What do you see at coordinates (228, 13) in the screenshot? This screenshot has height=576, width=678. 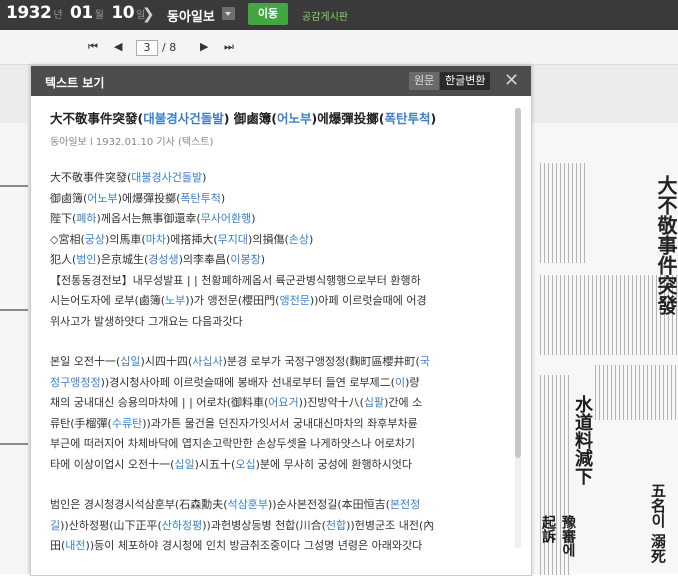 I see `dropdown-icon` at bounding box center [228, 13].